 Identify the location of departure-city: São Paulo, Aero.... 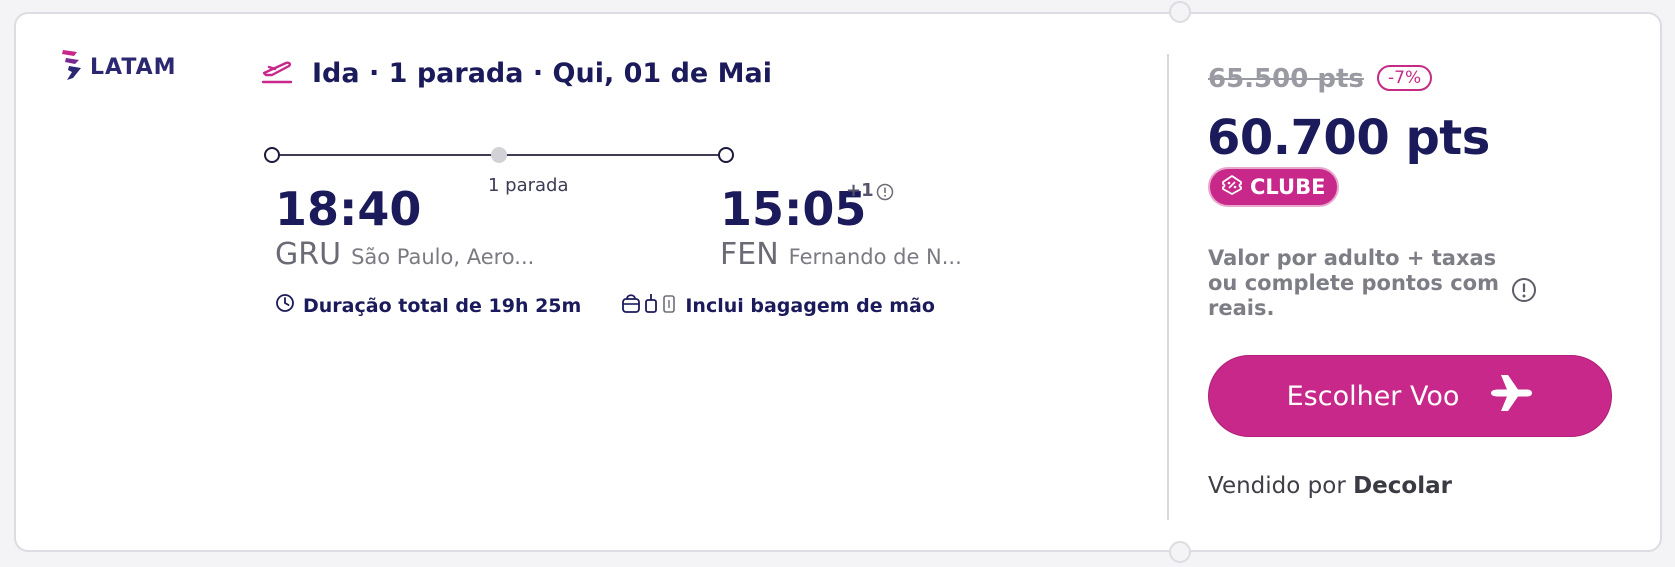
(443, 257).